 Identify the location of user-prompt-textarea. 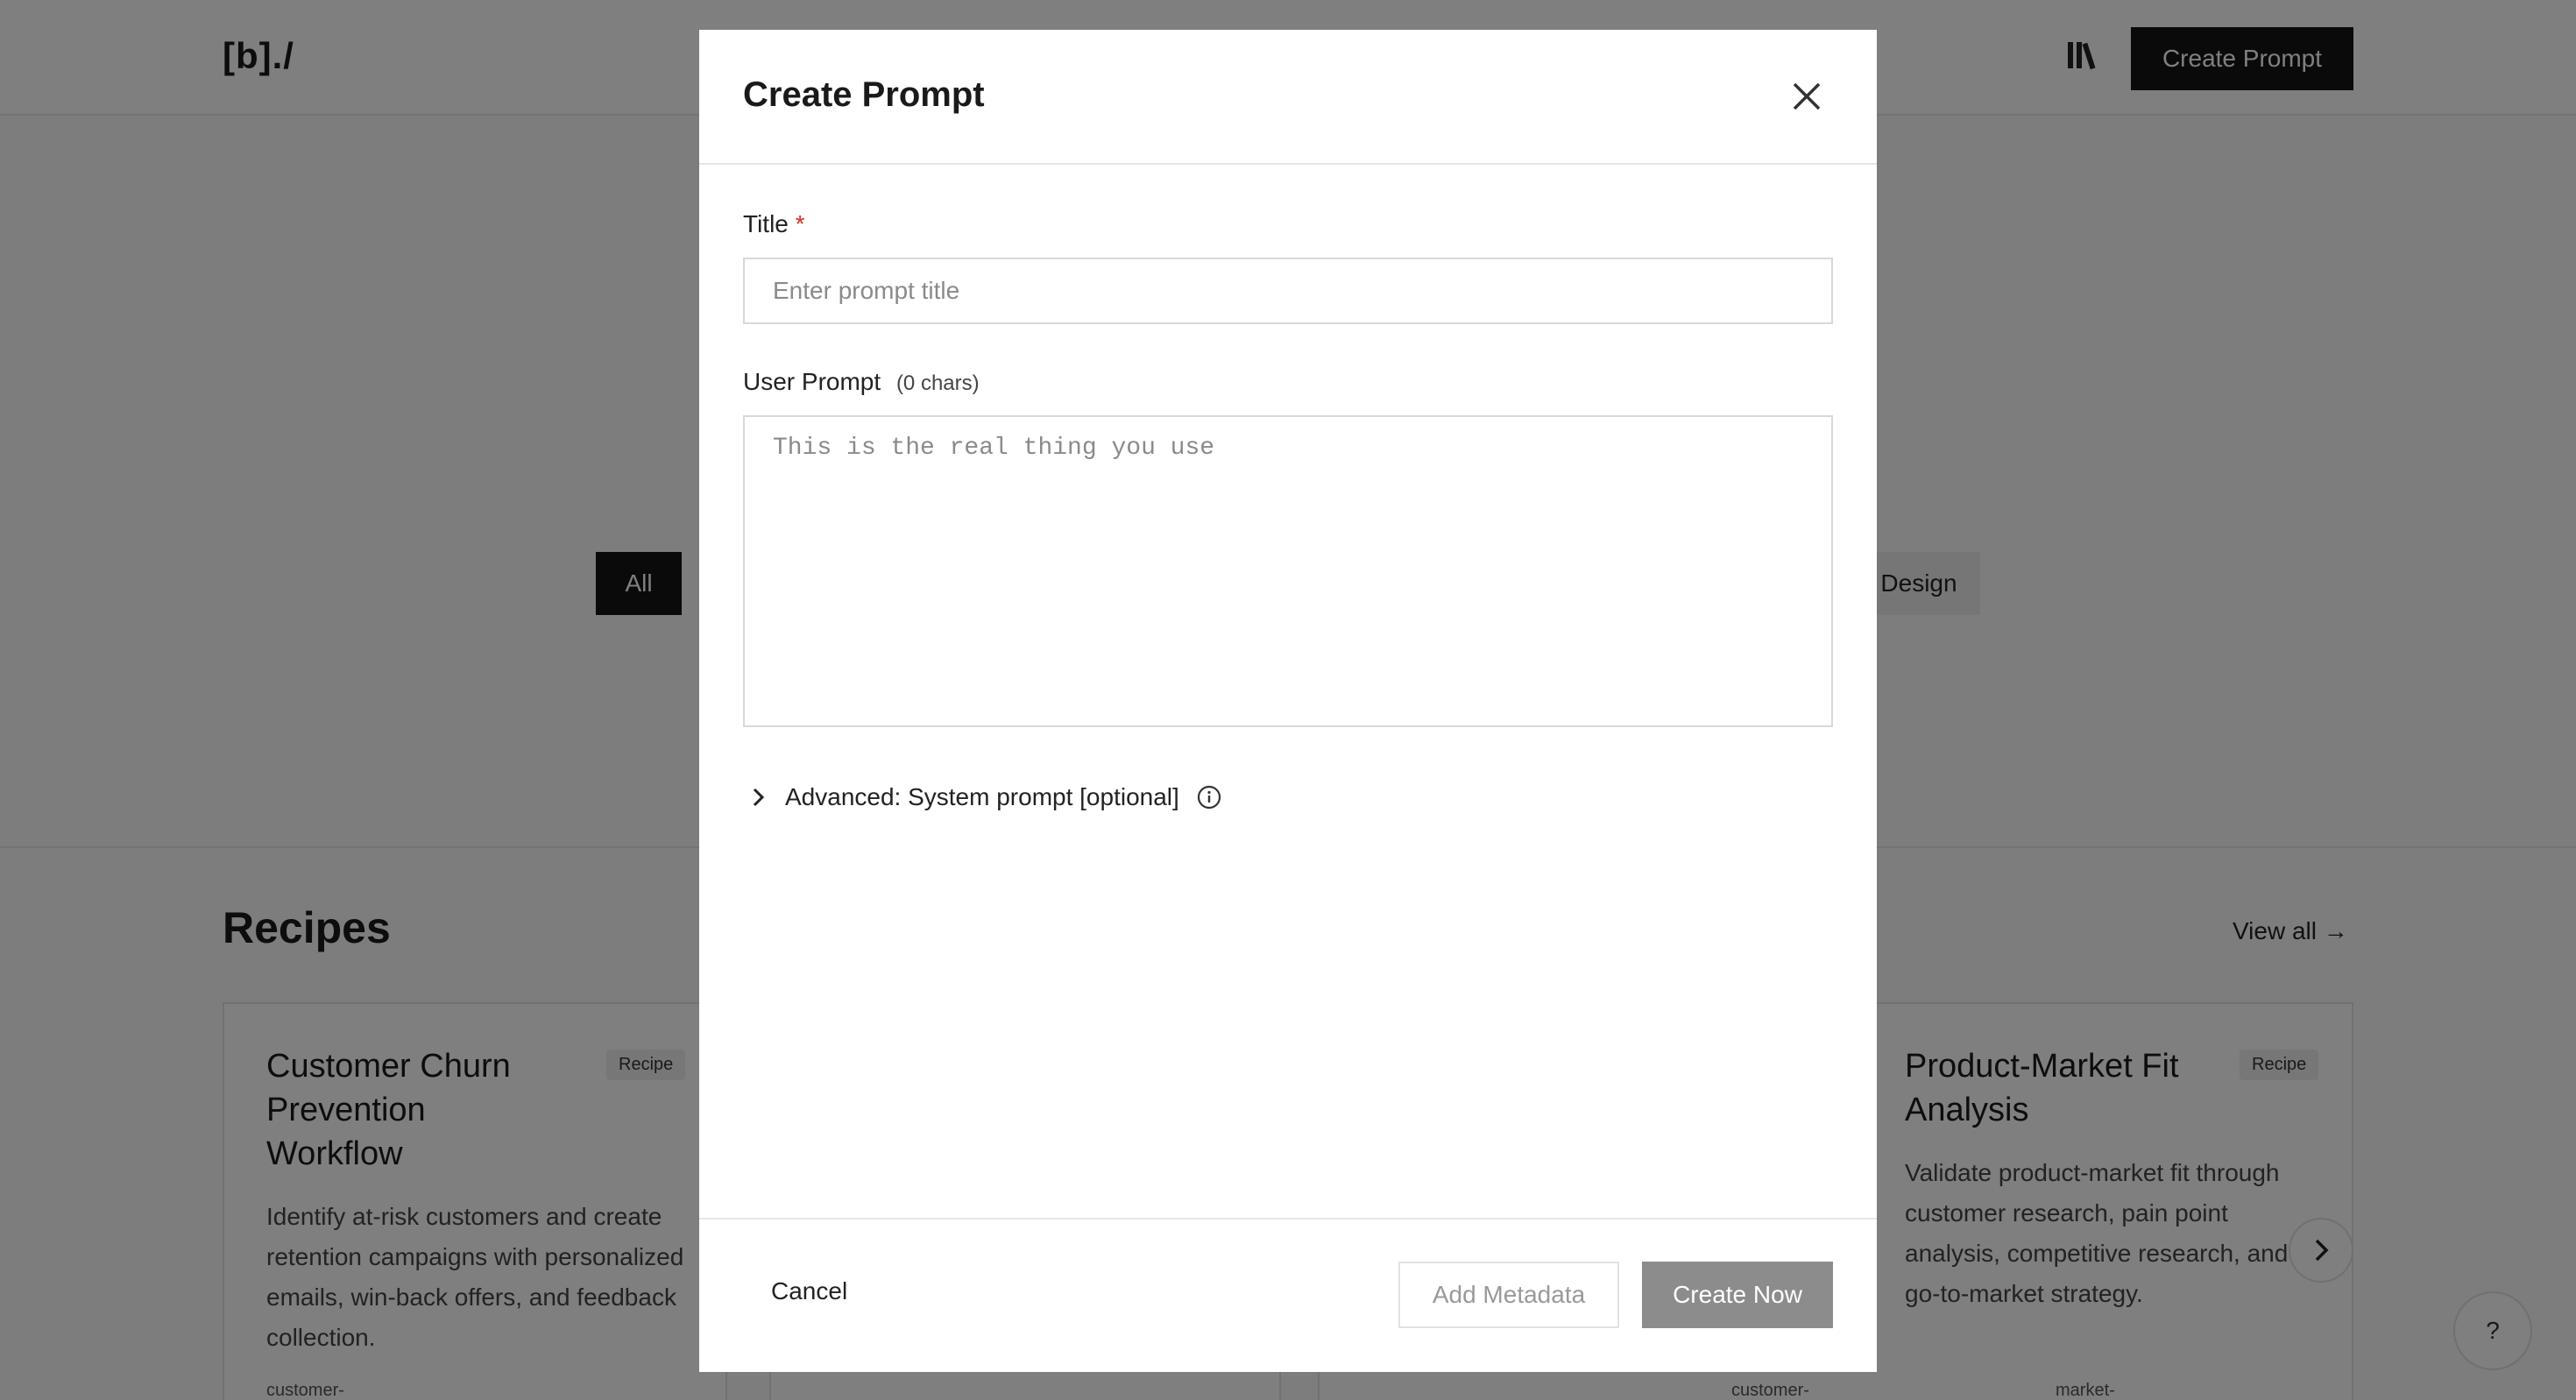
(1288, 571).